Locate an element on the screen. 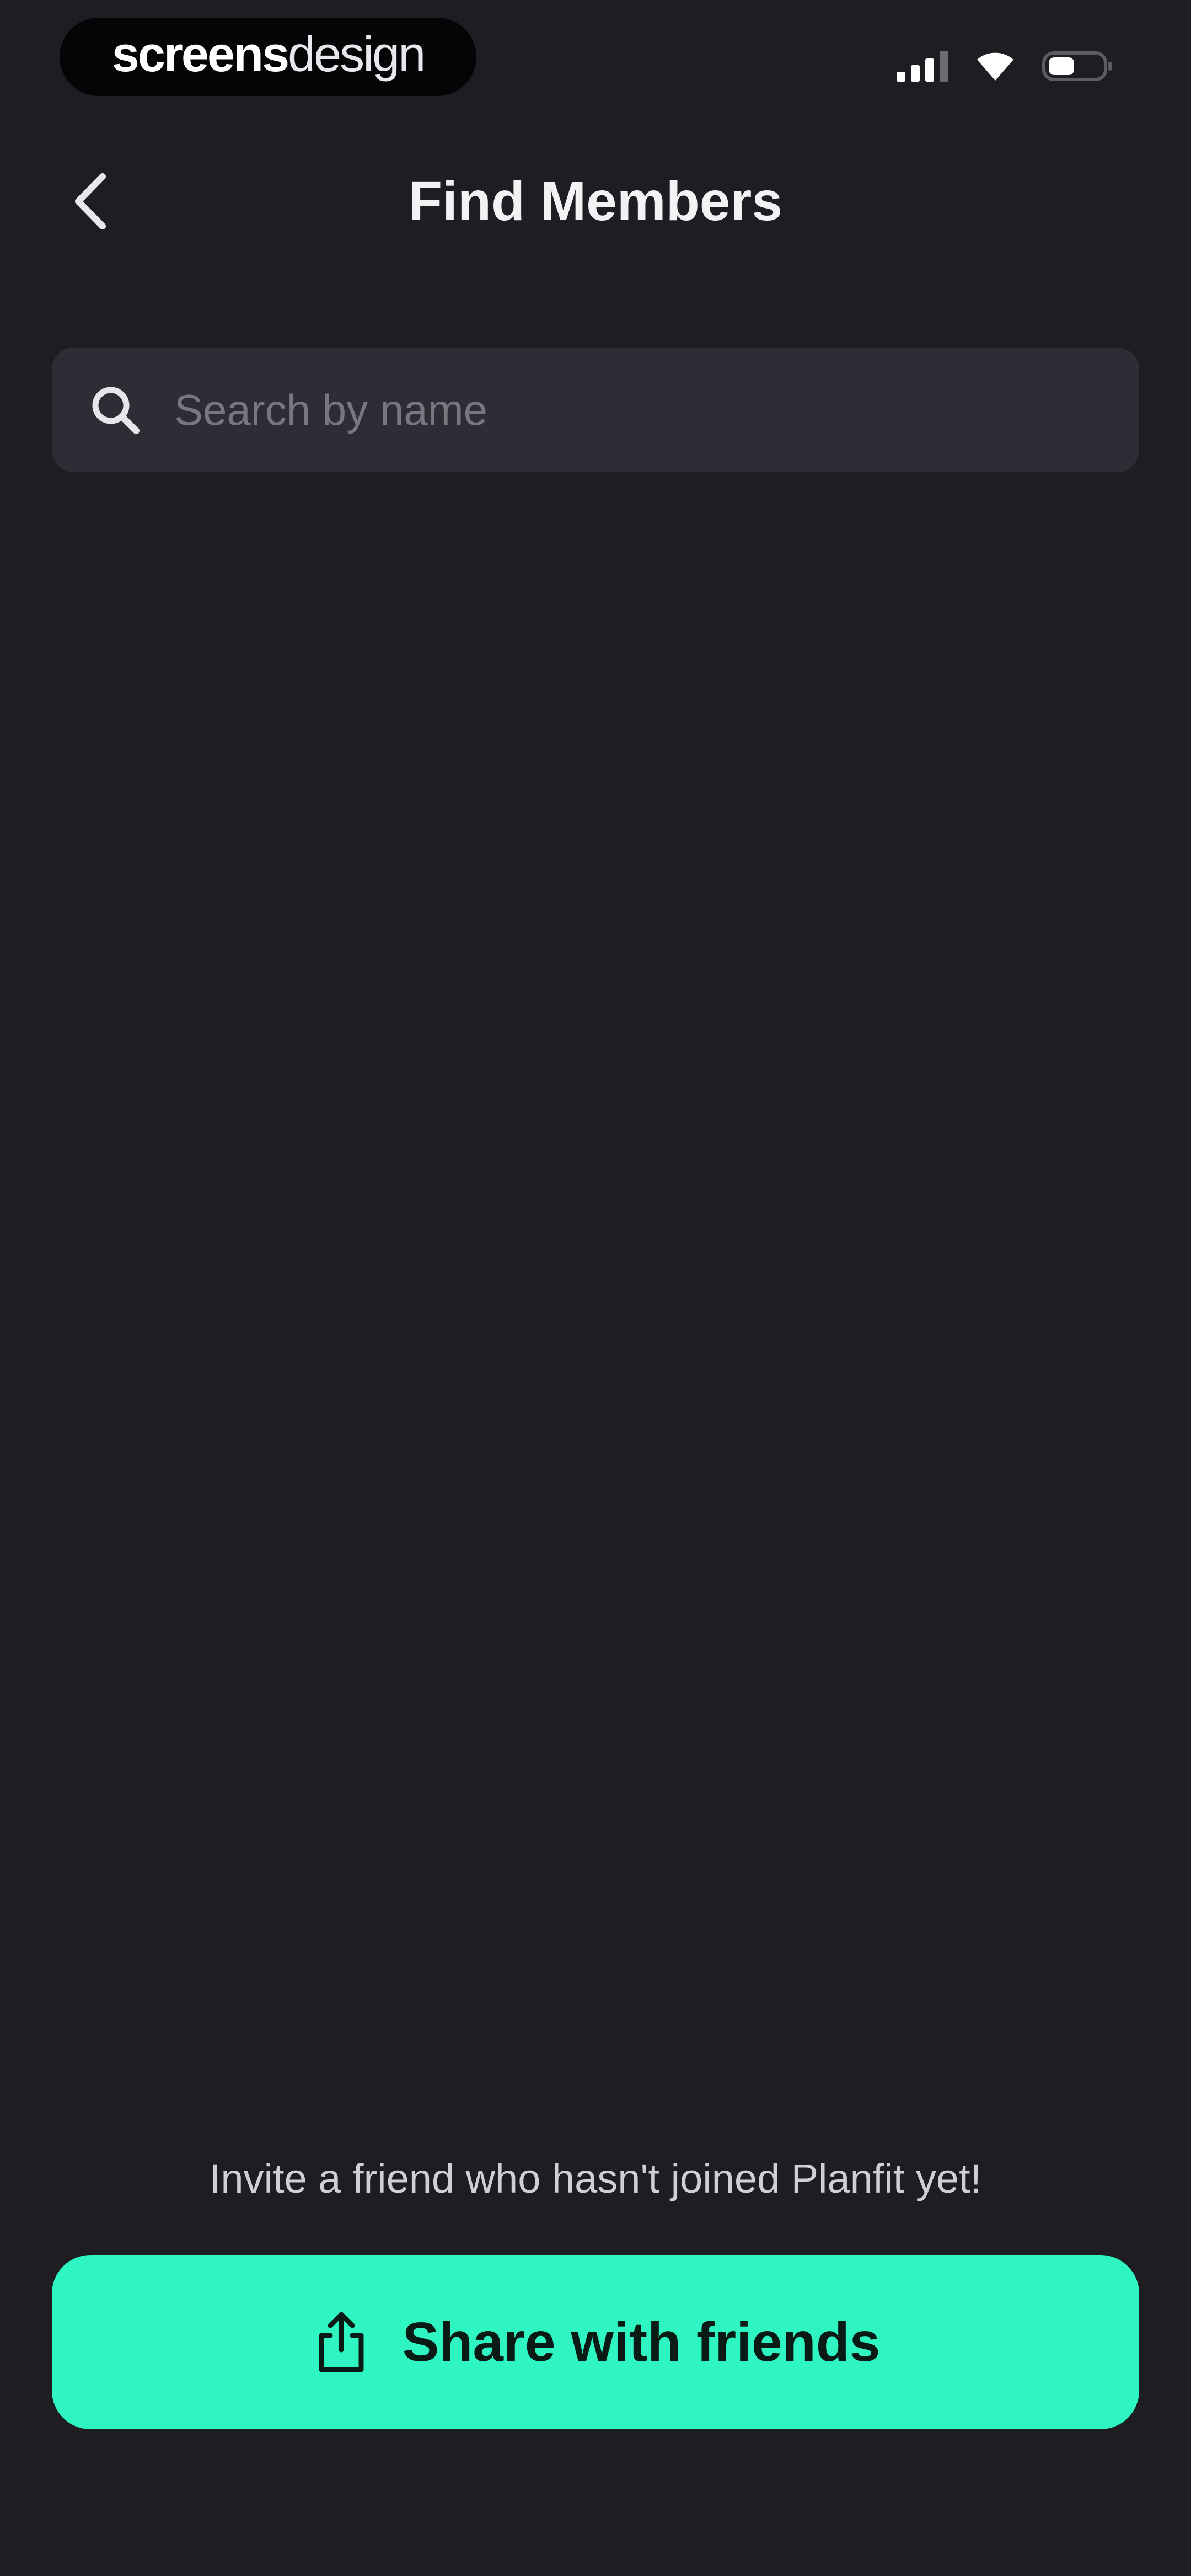  brand-logo: screensdesign is located at coordinates (268, 57).